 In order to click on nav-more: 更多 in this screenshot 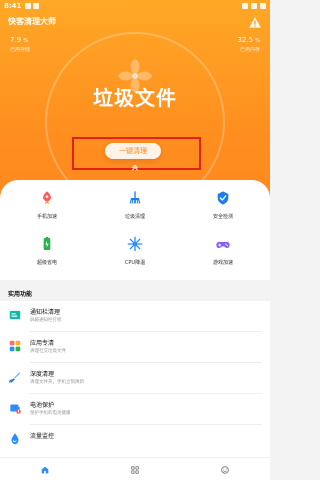, I will do `click(225, 470)`.